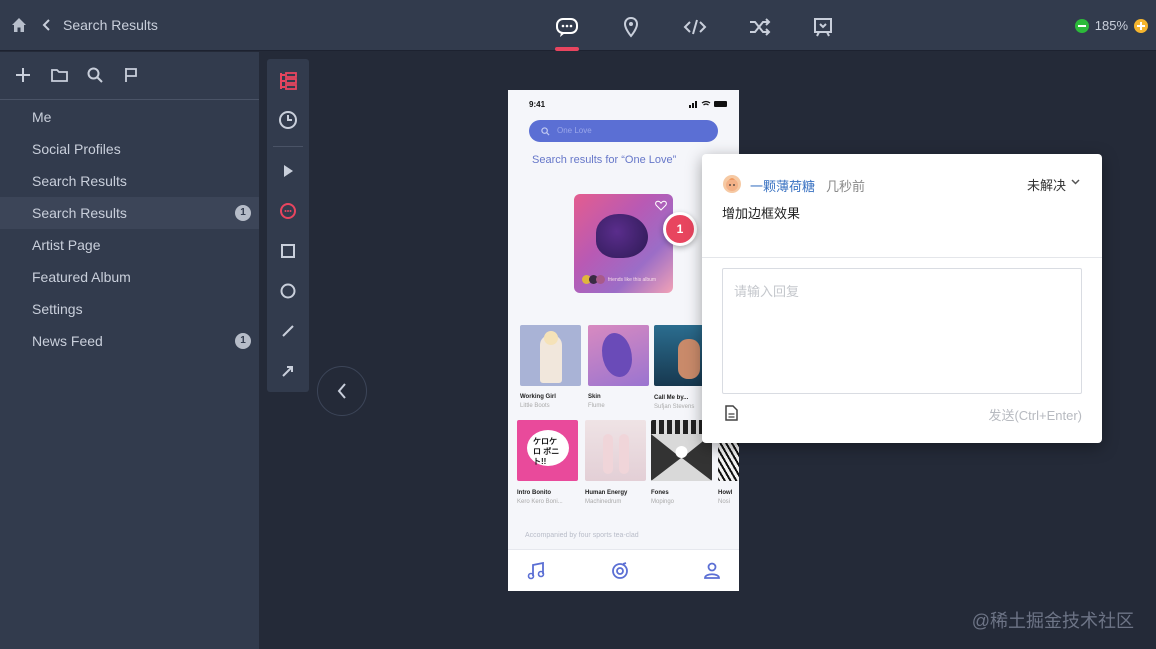 The height and width of the screenshot is (649, 1156). I want to click on send-button: 发送(Ctrl+Enter), so click(1035, 414).